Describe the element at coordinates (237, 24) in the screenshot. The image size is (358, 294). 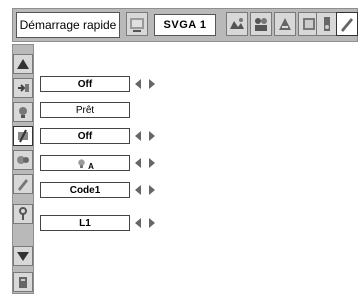
I see `image-select-icon` at that location.